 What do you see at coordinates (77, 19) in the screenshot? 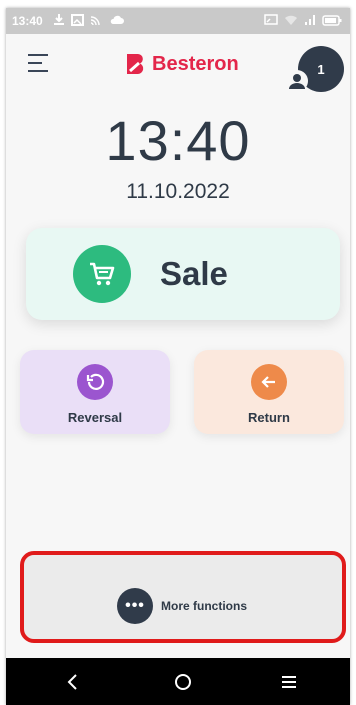
I see `image-icon` at bounding box center [77, 19].